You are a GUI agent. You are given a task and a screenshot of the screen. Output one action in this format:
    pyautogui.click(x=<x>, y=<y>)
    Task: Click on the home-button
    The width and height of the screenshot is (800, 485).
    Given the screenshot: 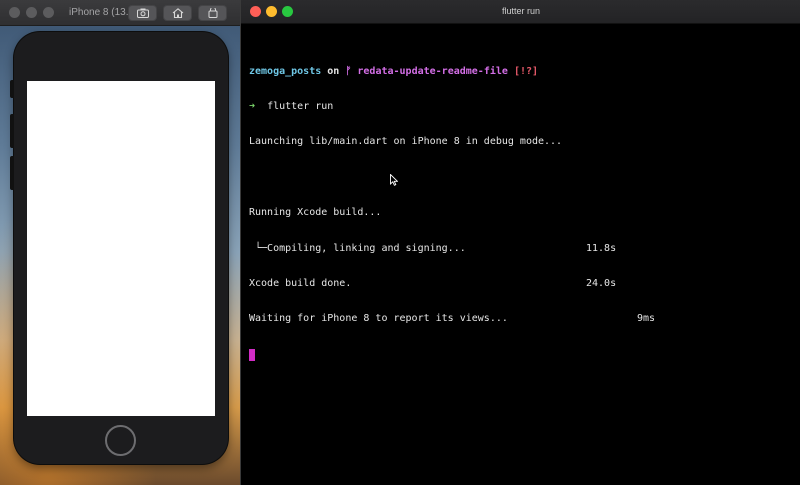 What is the action you would take?
    pyautogui.click(x=177, y=13)
    